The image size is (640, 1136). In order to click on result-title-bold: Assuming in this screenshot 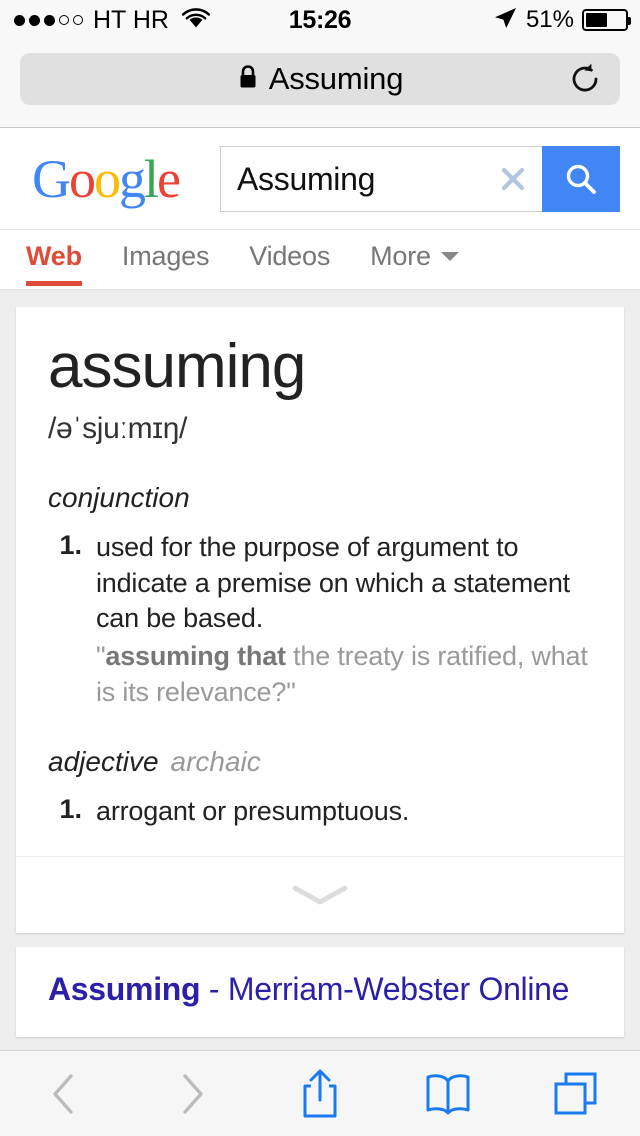, I will do `click(124, 988)`.